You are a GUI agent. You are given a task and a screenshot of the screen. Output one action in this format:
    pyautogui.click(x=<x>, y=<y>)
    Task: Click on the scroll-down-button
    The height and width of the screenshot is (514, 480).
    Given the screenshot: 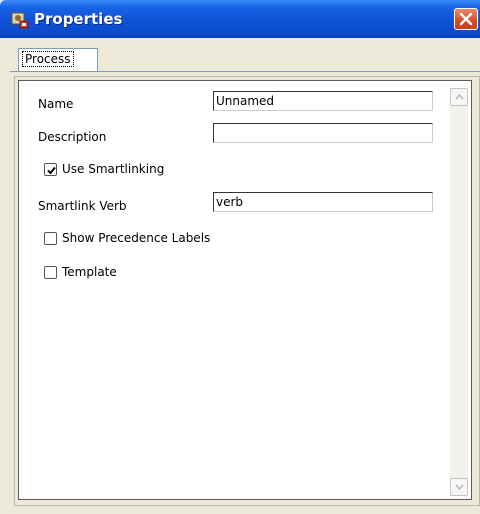 What is the action you would take?
    pyautogui.click(x=459, y=487)
    